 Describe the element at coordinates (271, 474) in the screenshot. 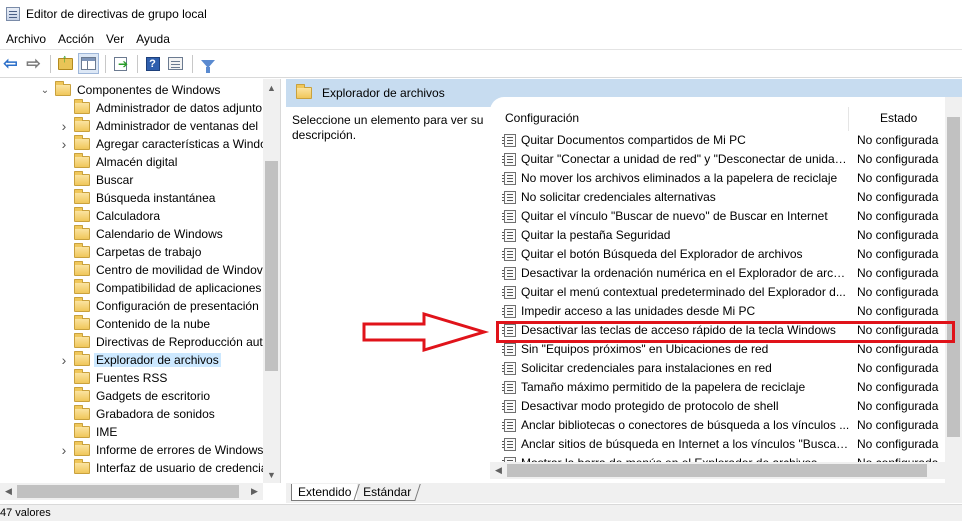

I see `scroll-down-icon: ▼` at that location.